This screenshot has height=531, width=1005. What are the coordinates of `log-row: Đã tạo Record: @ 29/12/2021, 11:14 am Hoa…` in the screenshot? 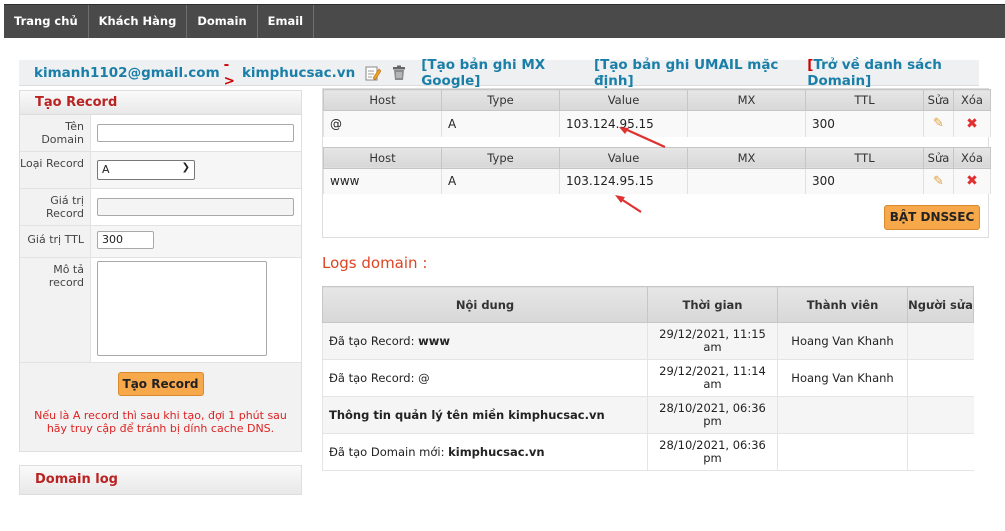 It's located at (648, 378).